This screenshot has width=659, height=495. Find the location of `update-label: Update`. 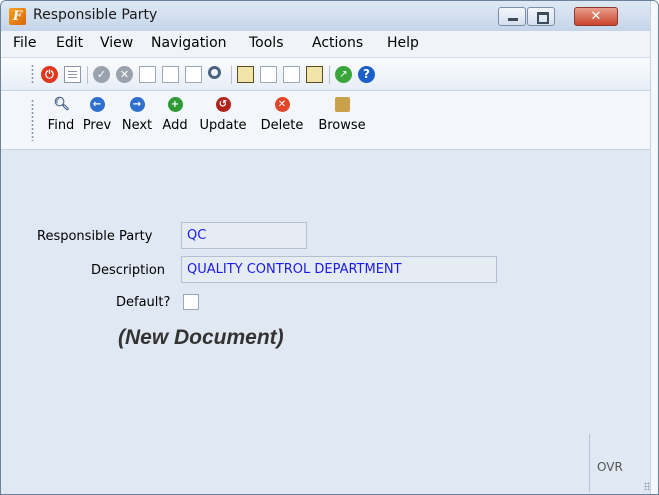

update-label: Update is located at coordinates (223, 125).